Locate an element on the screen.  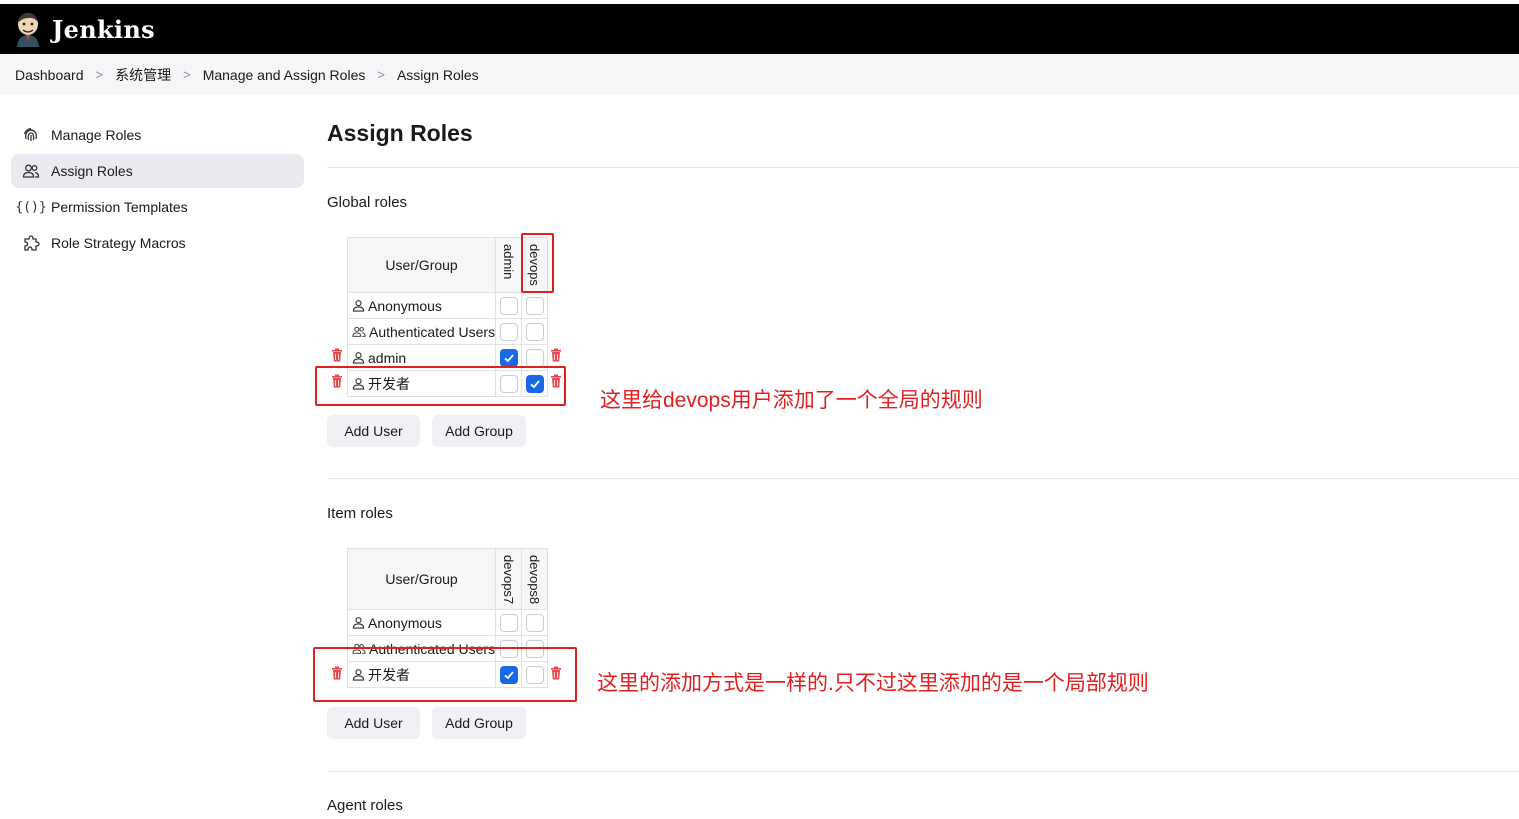
fingerprint-icon is located at coordinates (31, 135).